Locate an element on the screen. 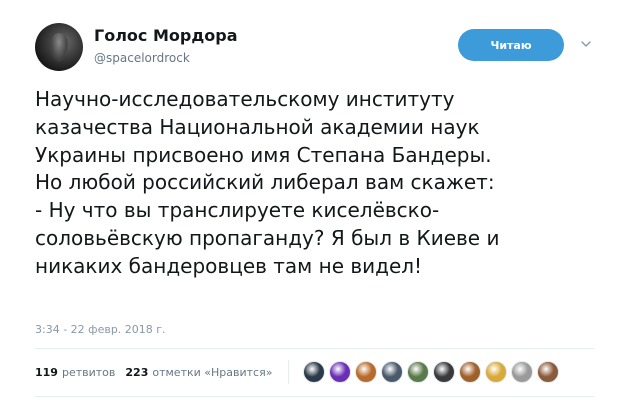 The height and width of the screenshot is (408, 631). chevron-down-icon is located at coordinates (586, 44).